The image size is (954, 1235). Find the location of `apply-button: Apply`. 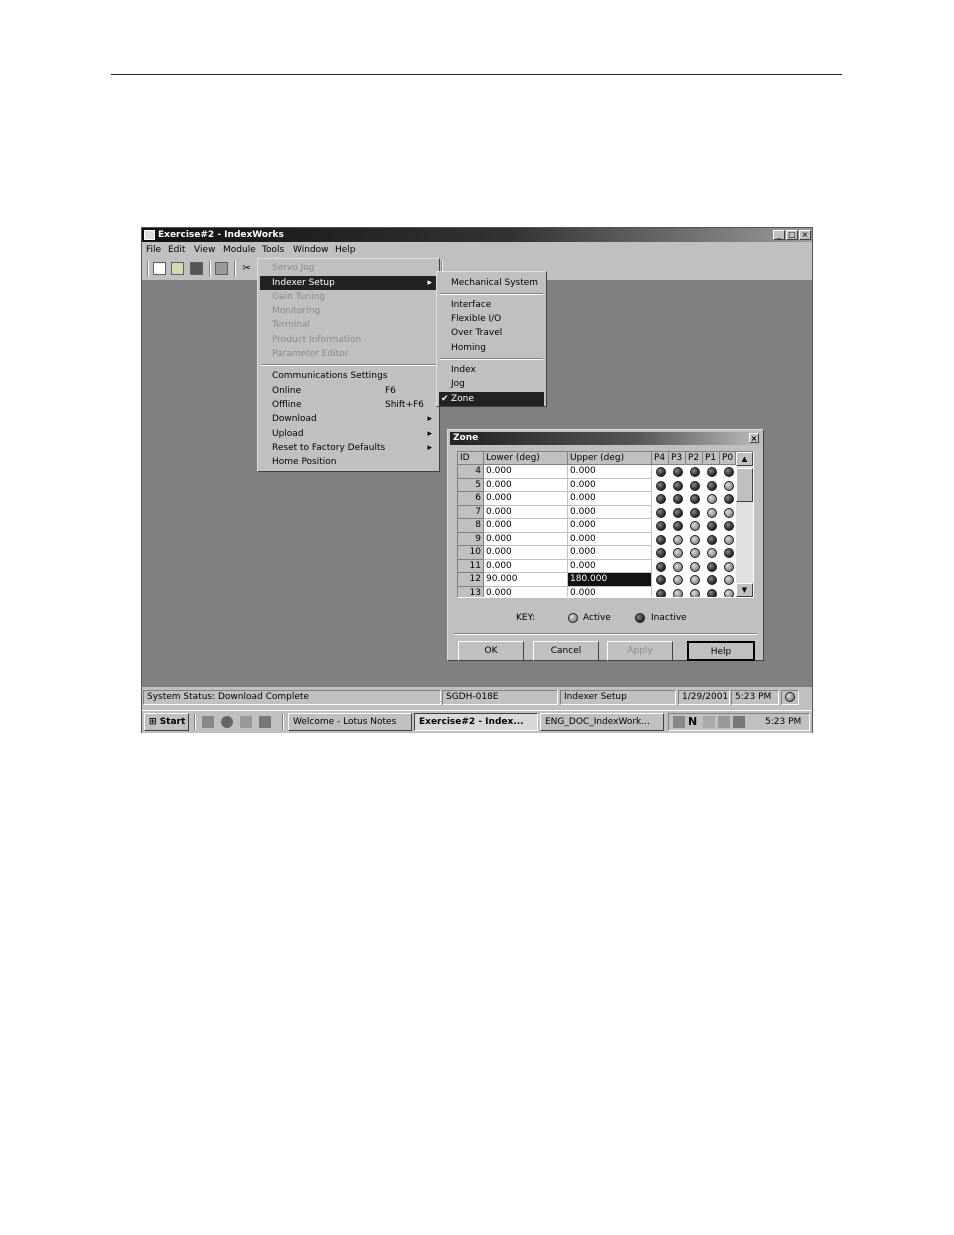

apply-button: Apply is located at coordinates (640, 651).